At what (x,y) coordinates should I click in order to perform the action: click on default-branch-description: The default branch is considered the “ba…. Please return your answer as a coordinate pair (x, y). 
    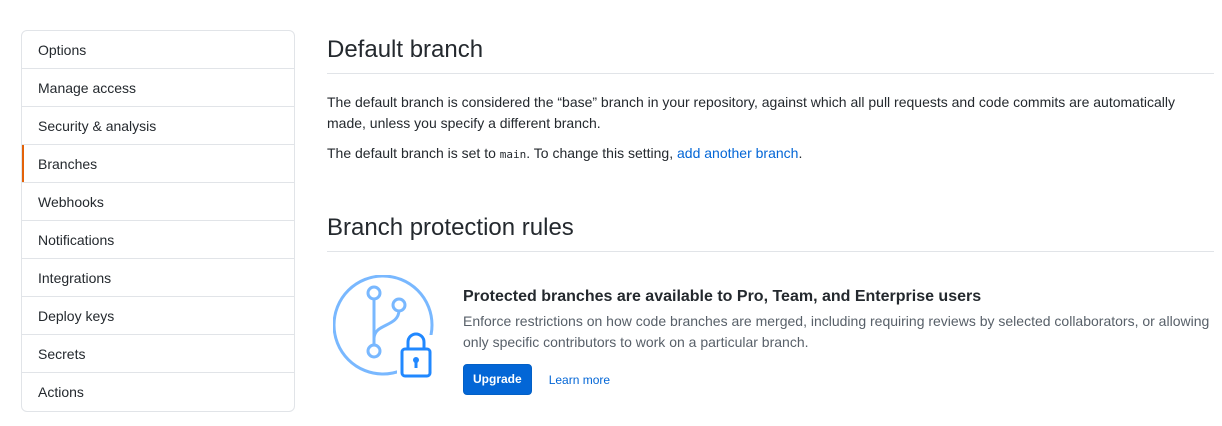
    Looking at the image, I should click on (751, 112).